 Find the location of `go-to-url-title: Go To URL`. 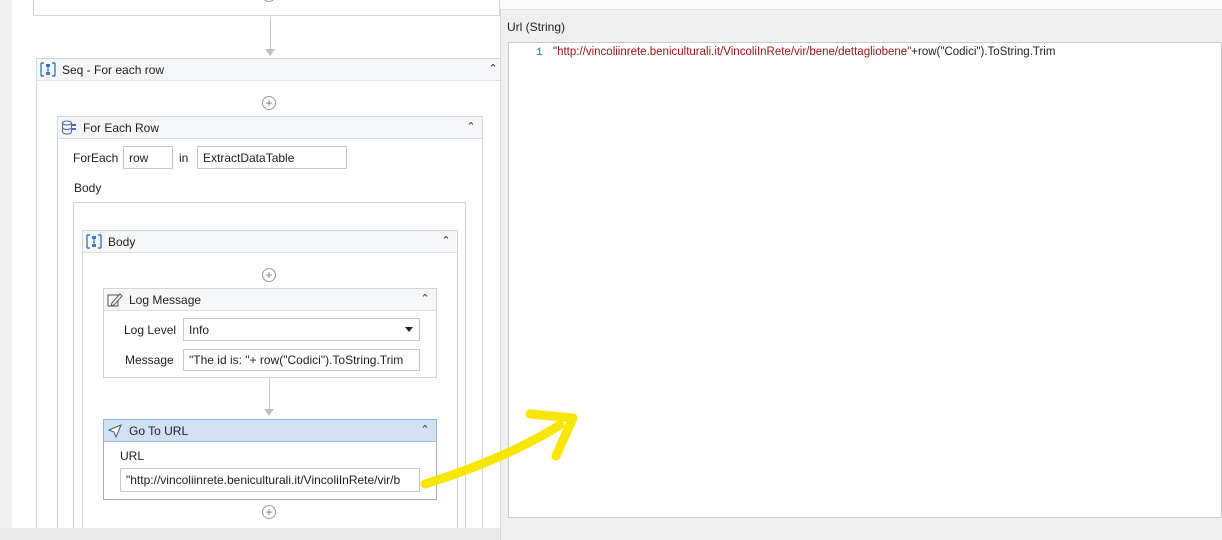

go-to-url-title: Go To URL is located at coordinates (159, 430).